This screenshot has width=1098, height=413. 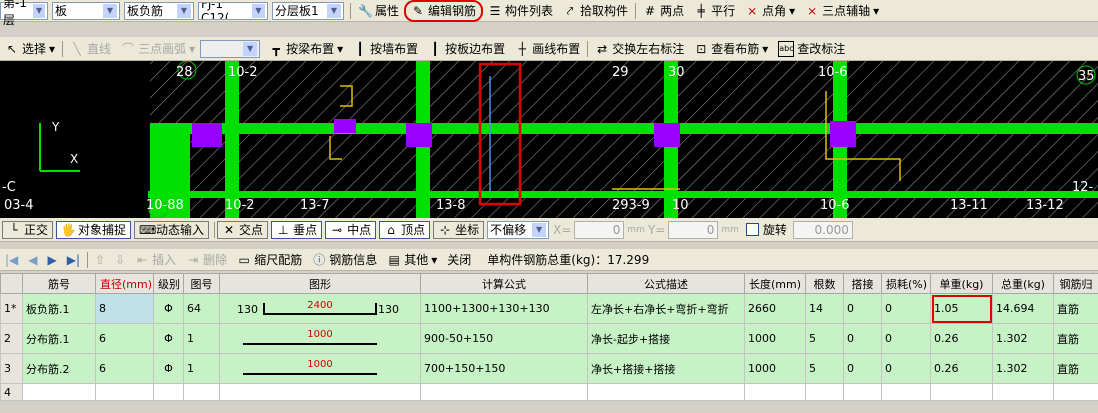 I want to click on header-cell: 图号, so click(x=201, y=283).